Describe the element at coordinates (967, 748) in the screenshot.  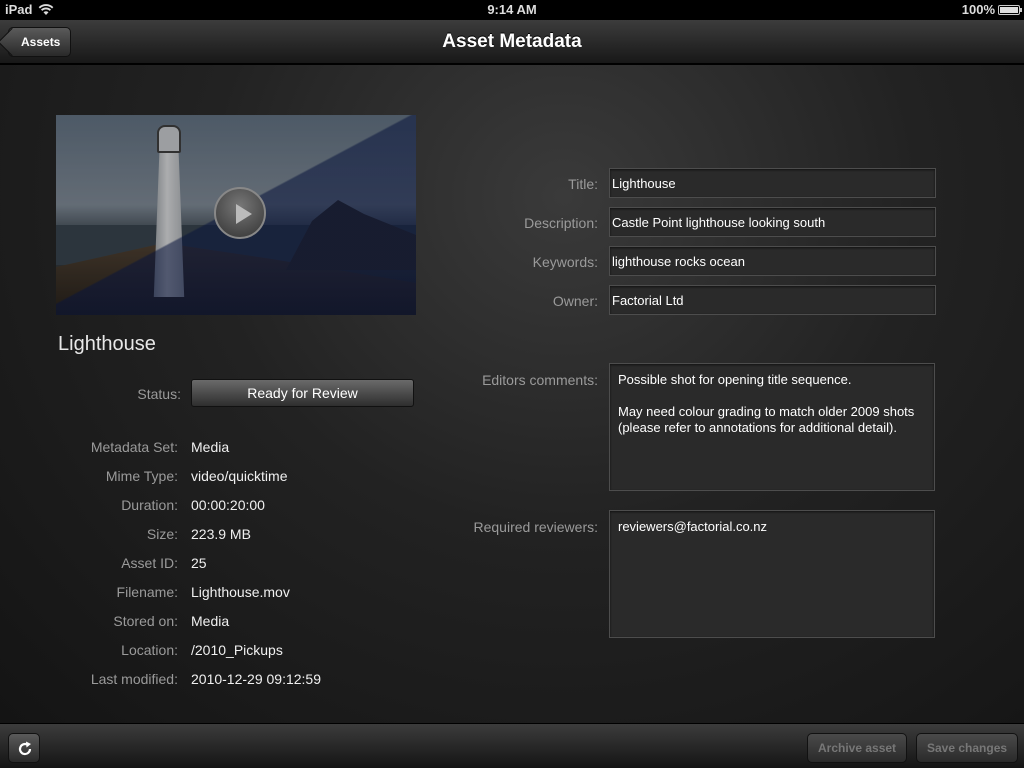
I see `save-changes-button: Save changes` at that location.